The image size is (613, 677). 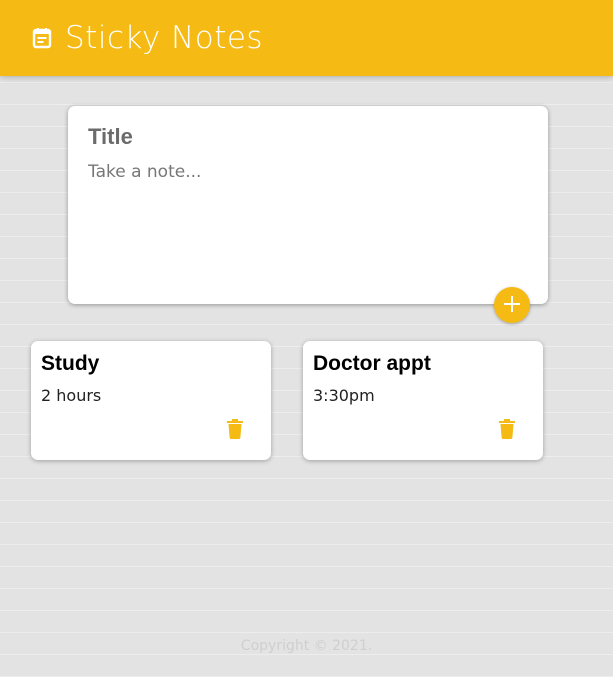 I want to click on note-card: Doctor appt 3:30pm, so click(x=423, y=400).